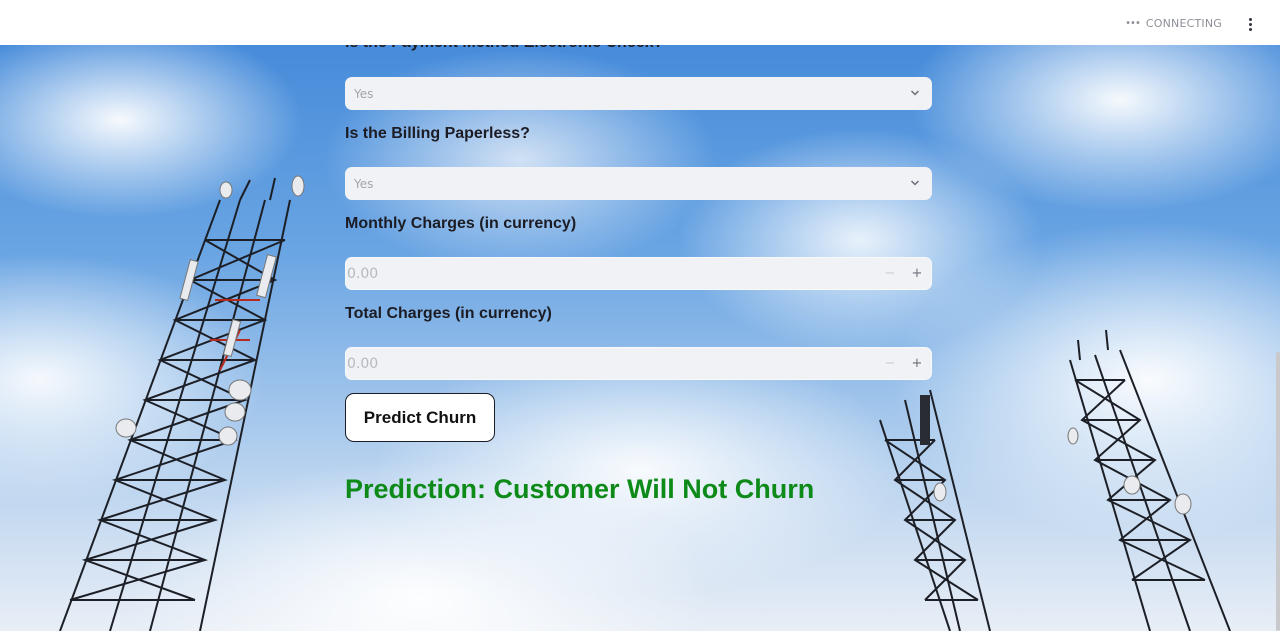 The height and width of the screenshot is (631, 1280). What do you see at coordinates (580, 489) in the screenshot?
I see `prediction-result: Prediction: Customer Will Not Churn` at bounding box center [580, 489].